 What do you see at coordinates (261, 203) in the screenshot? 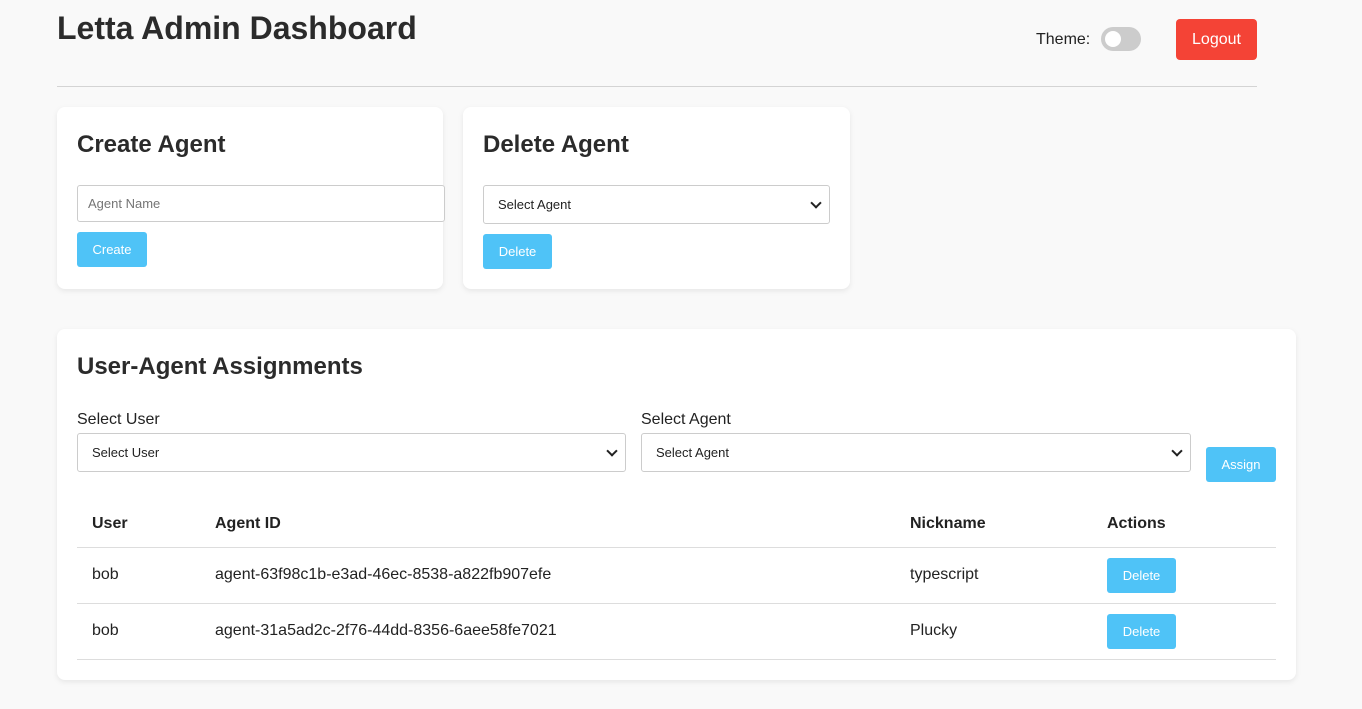
I see `agent-name-input` at bounding box center [261, 203].